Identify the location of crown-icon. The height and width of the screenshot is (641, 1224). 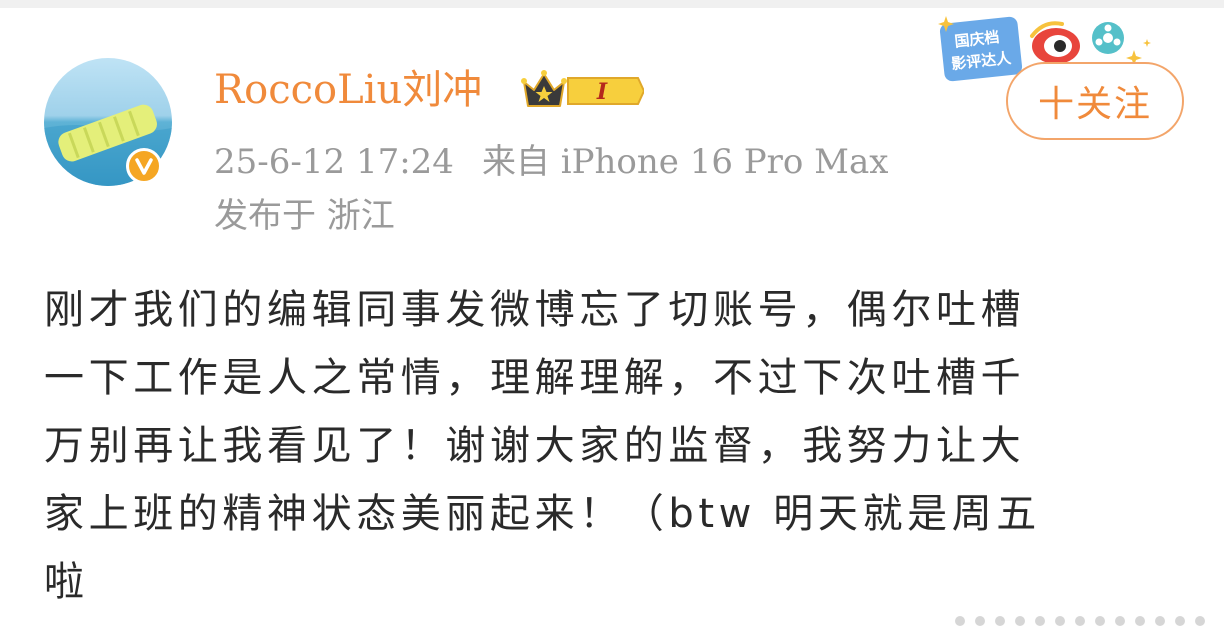
(544, 88).